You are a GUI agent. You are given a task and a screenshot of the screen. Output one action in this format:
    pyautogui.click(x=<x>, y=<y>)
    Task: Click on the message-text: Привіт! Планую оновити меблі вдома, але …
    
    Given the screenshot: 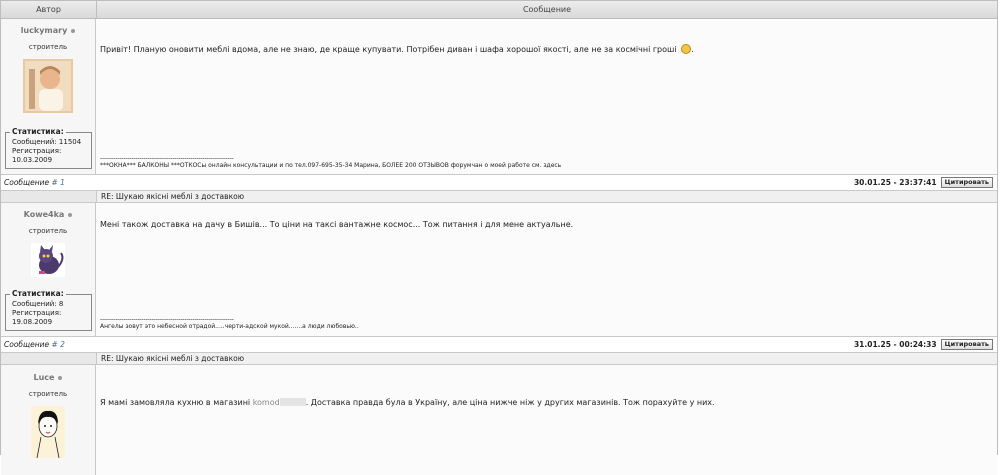 What is the action you would take?
    pyautogui.click(x=397, y=49)
    